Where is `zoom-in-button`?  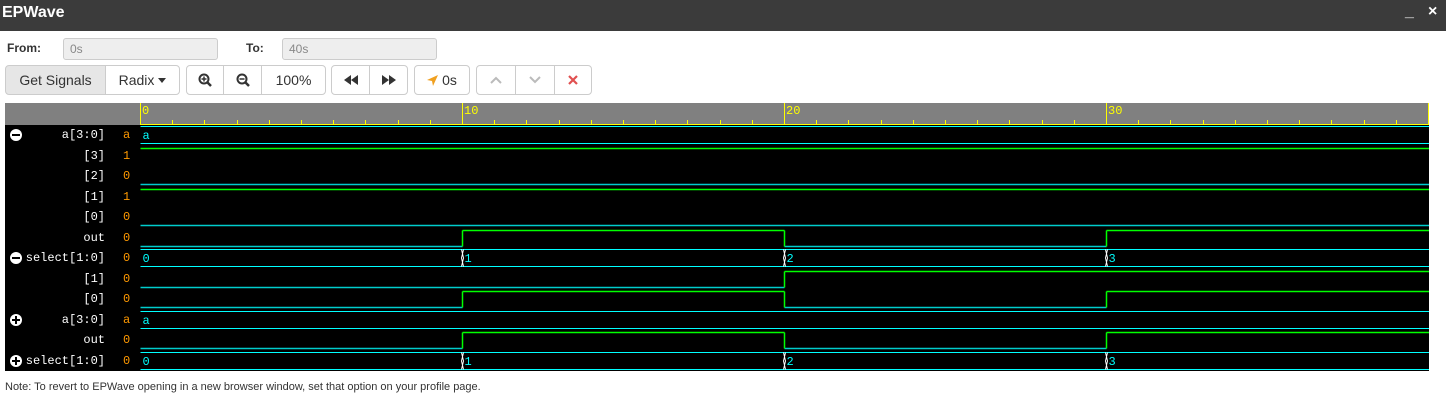
zoom-in-button is located at coordinates (205, 80).